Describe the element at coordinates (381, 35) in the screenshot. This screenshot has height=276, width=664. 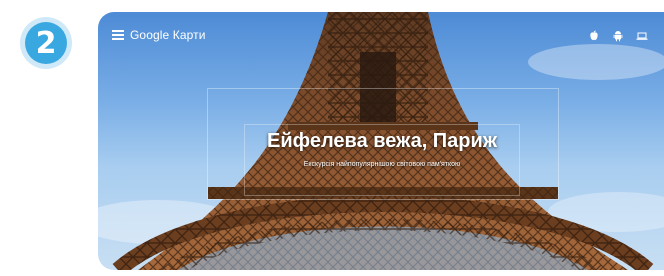
I see `header-bar: Google Карти` at that location.